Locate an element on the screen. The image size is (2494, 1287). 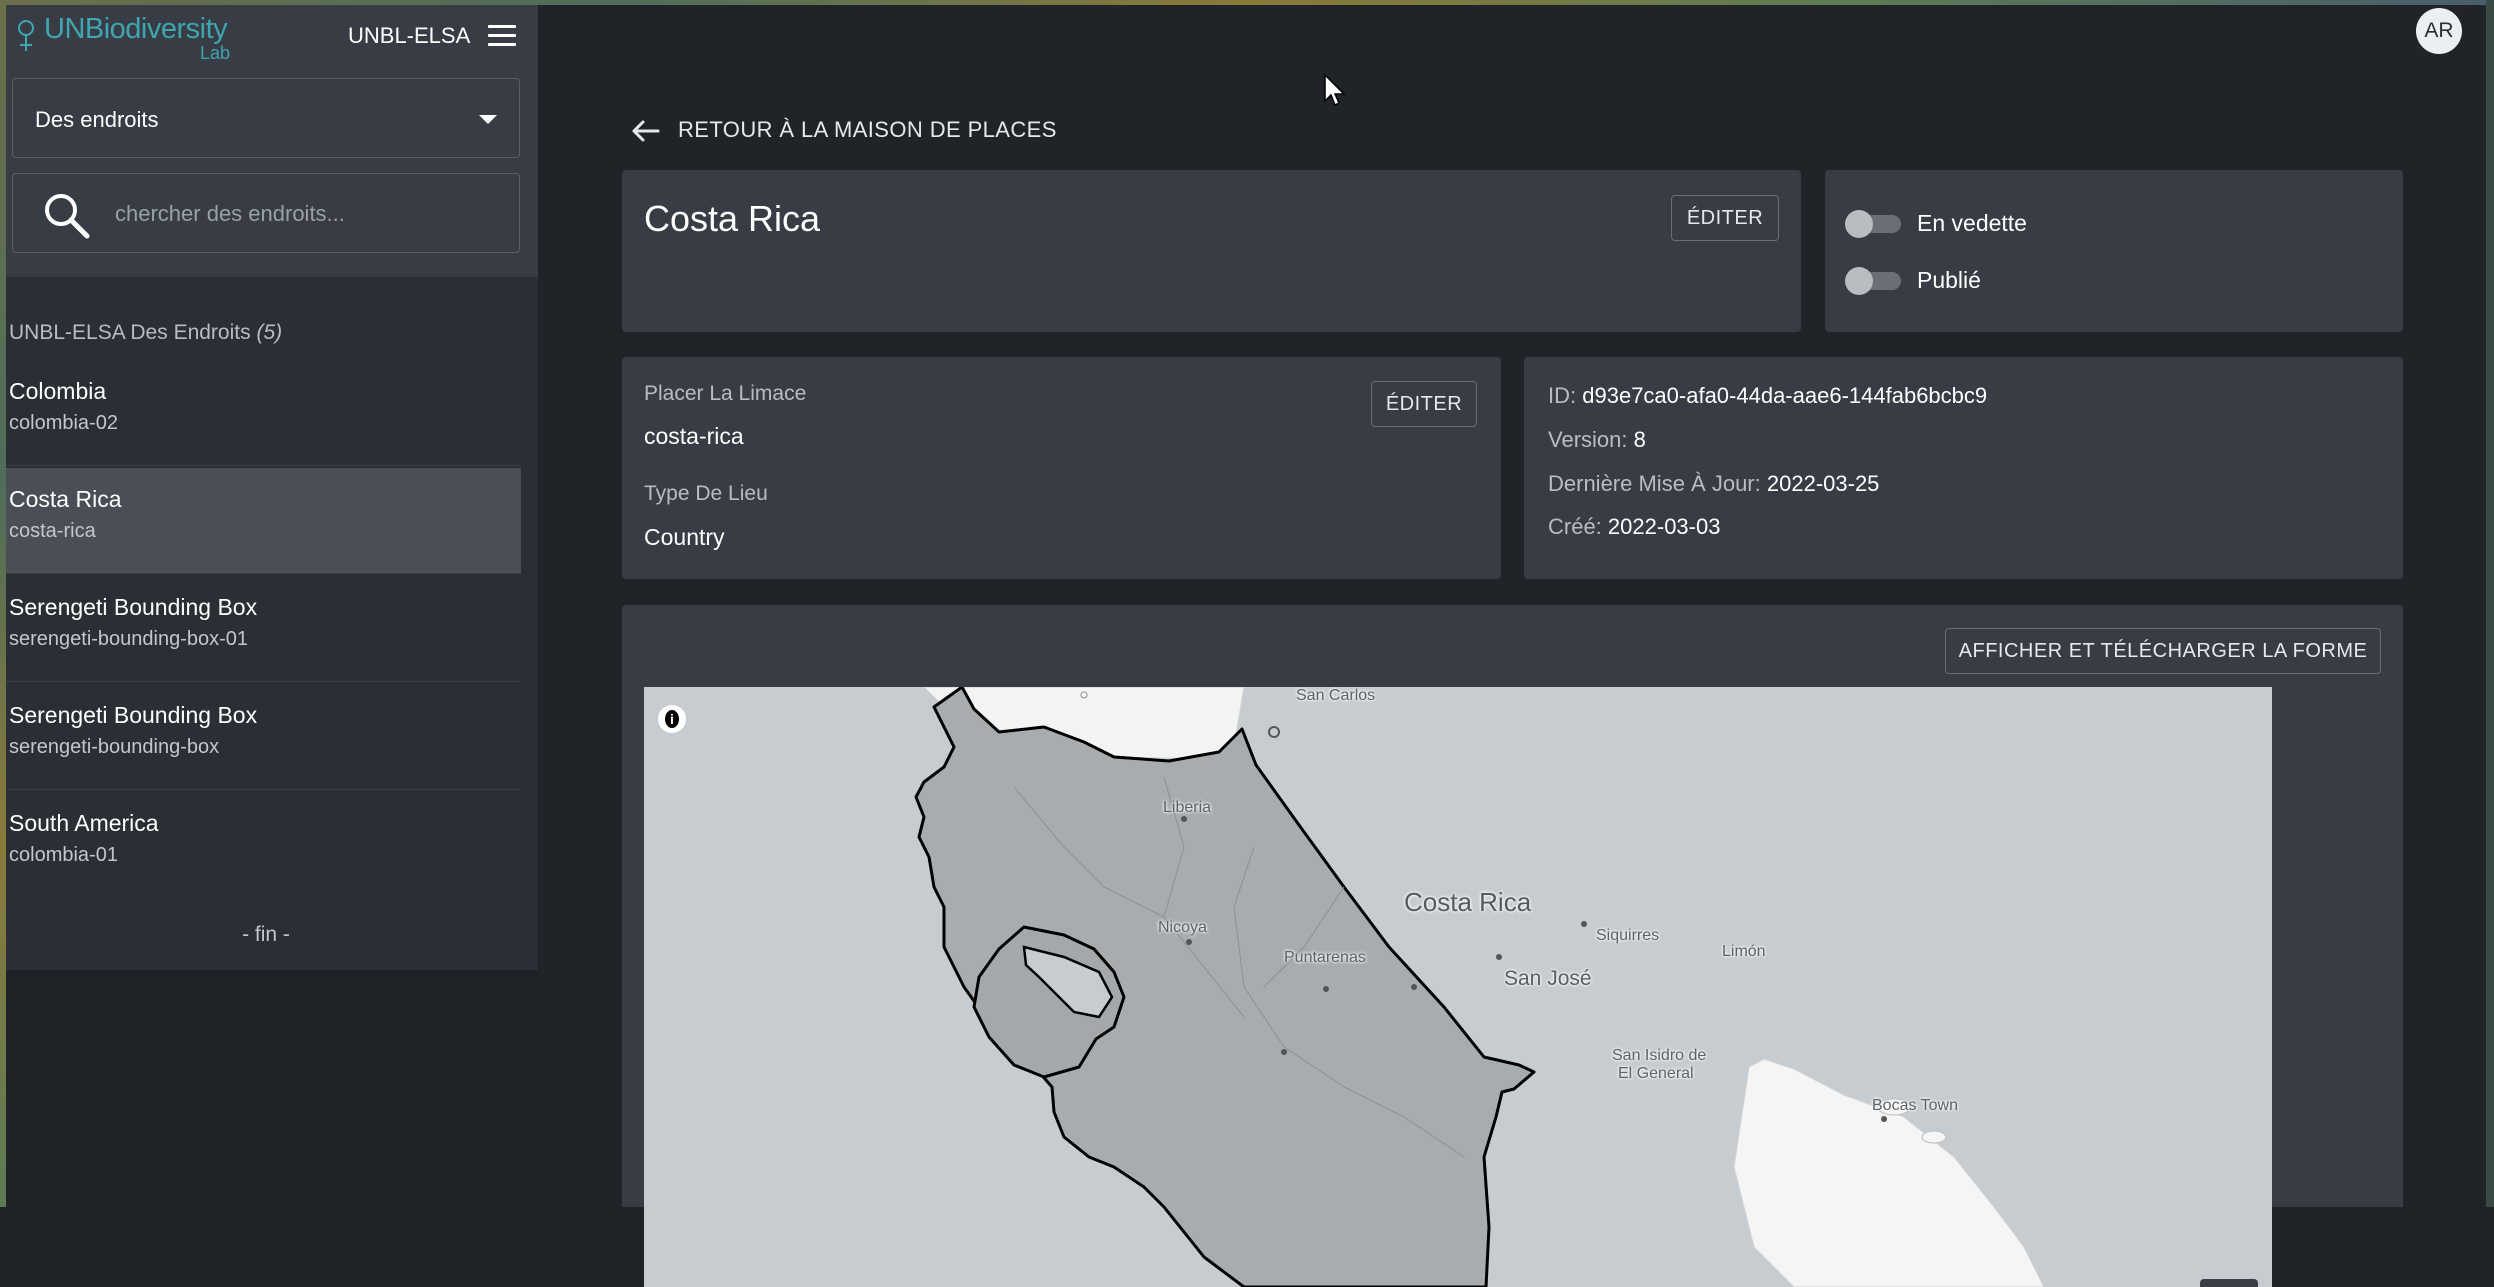
user-avatar: AR is located at coordinates (2439, 31).